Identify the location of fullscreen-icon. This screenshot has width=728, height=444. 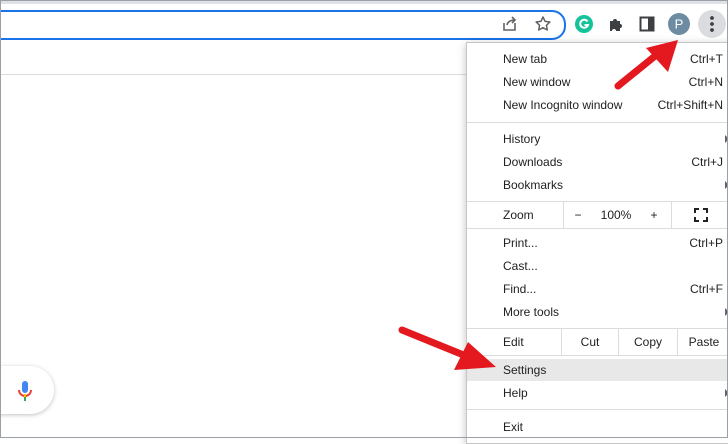
(701, 215).